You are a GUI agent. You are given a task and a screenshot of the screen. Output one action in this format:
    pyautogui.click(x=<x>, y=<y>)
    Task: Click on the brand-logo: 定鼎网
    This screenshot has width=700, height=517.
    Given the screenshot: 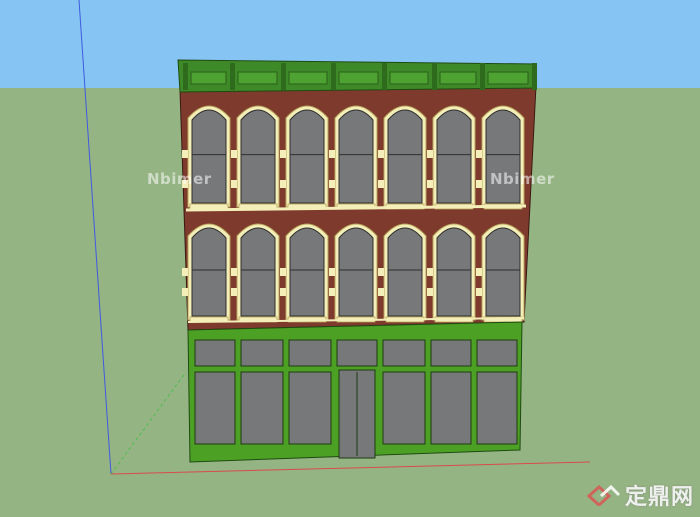 What is the action you would take?
    pyautogui.click(x=640, y=495)
    